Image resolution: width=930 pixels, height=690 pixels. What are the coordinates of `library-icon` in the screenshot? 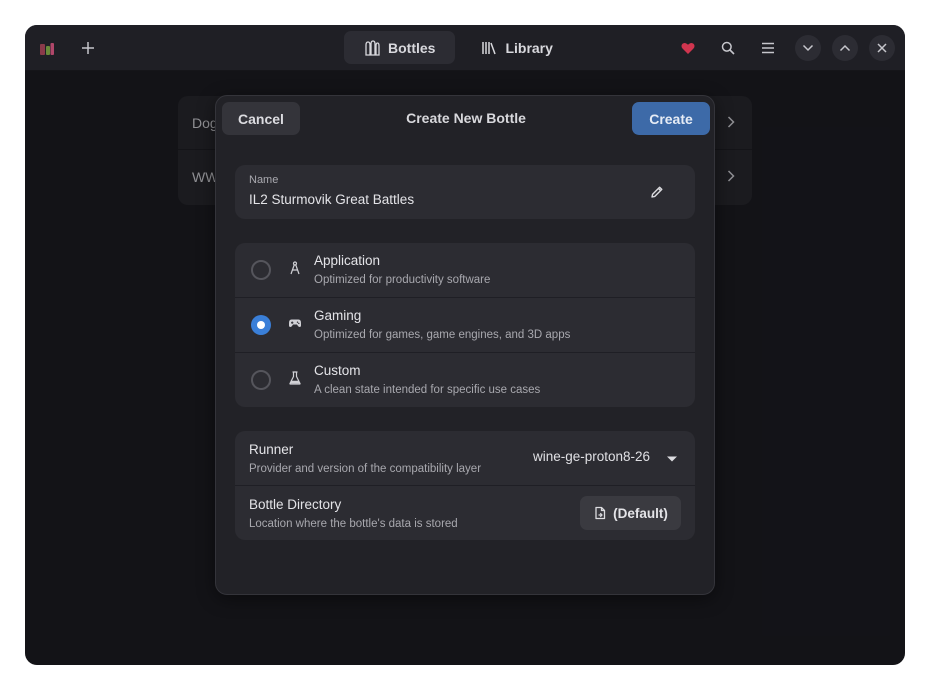 It's located at (489, 47).